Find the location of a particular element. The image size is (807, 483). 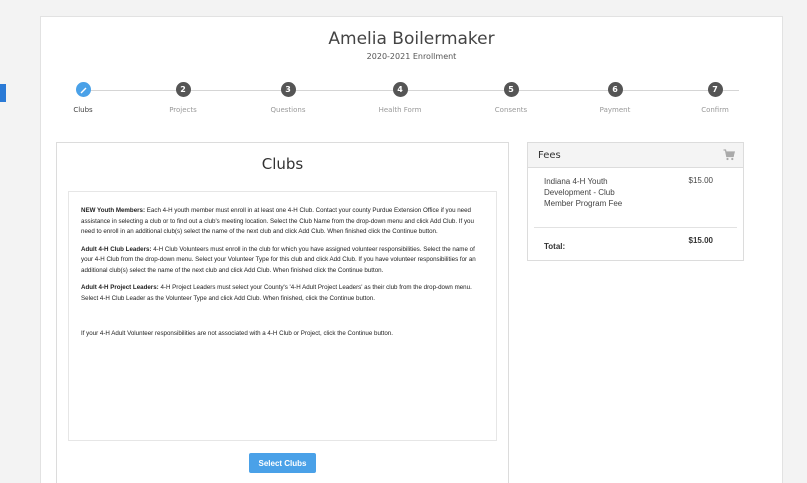

total-amount: $15.00 is located at coordinates (700, 240).